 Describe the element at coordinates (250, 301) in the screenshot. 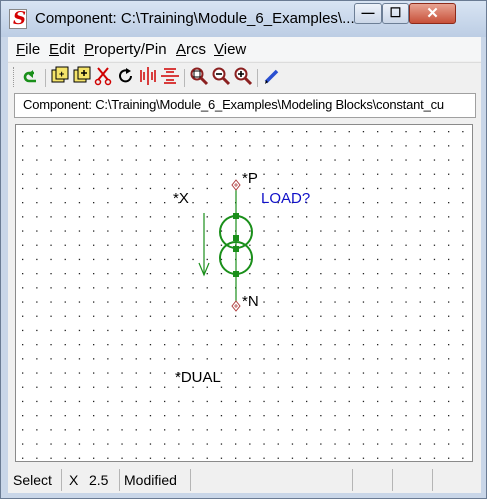

I see `pin-n-label: *N` at that location.